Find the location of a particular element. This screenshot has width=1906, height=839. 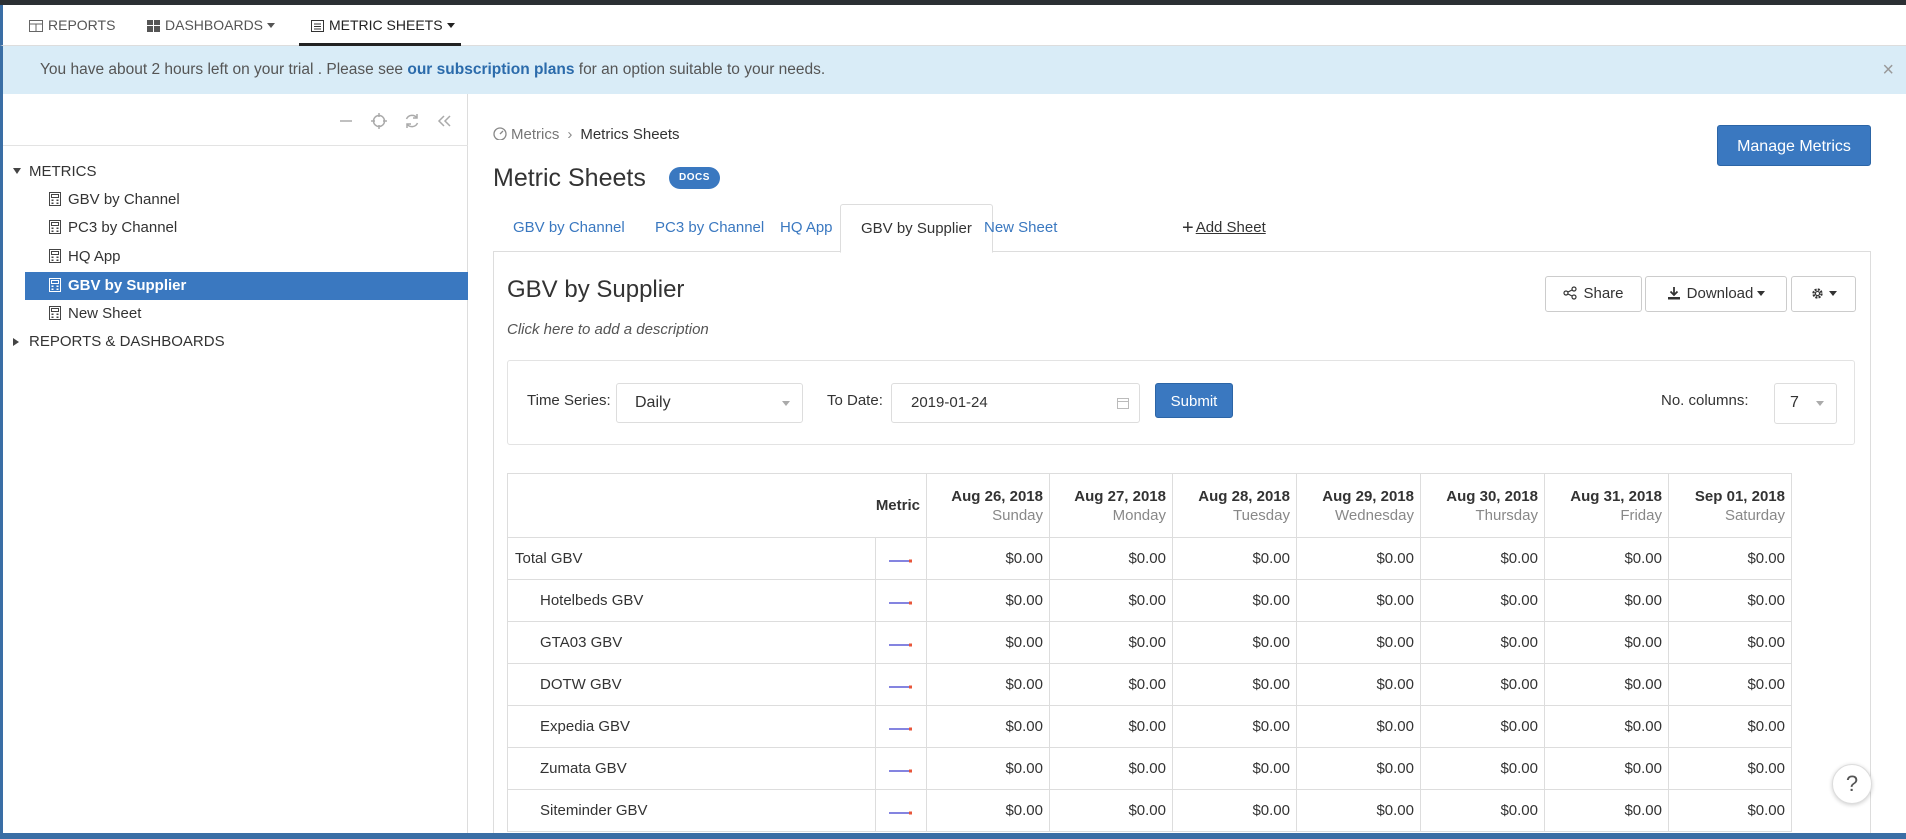

help-button: ? is located at coordinates (1852, 784).